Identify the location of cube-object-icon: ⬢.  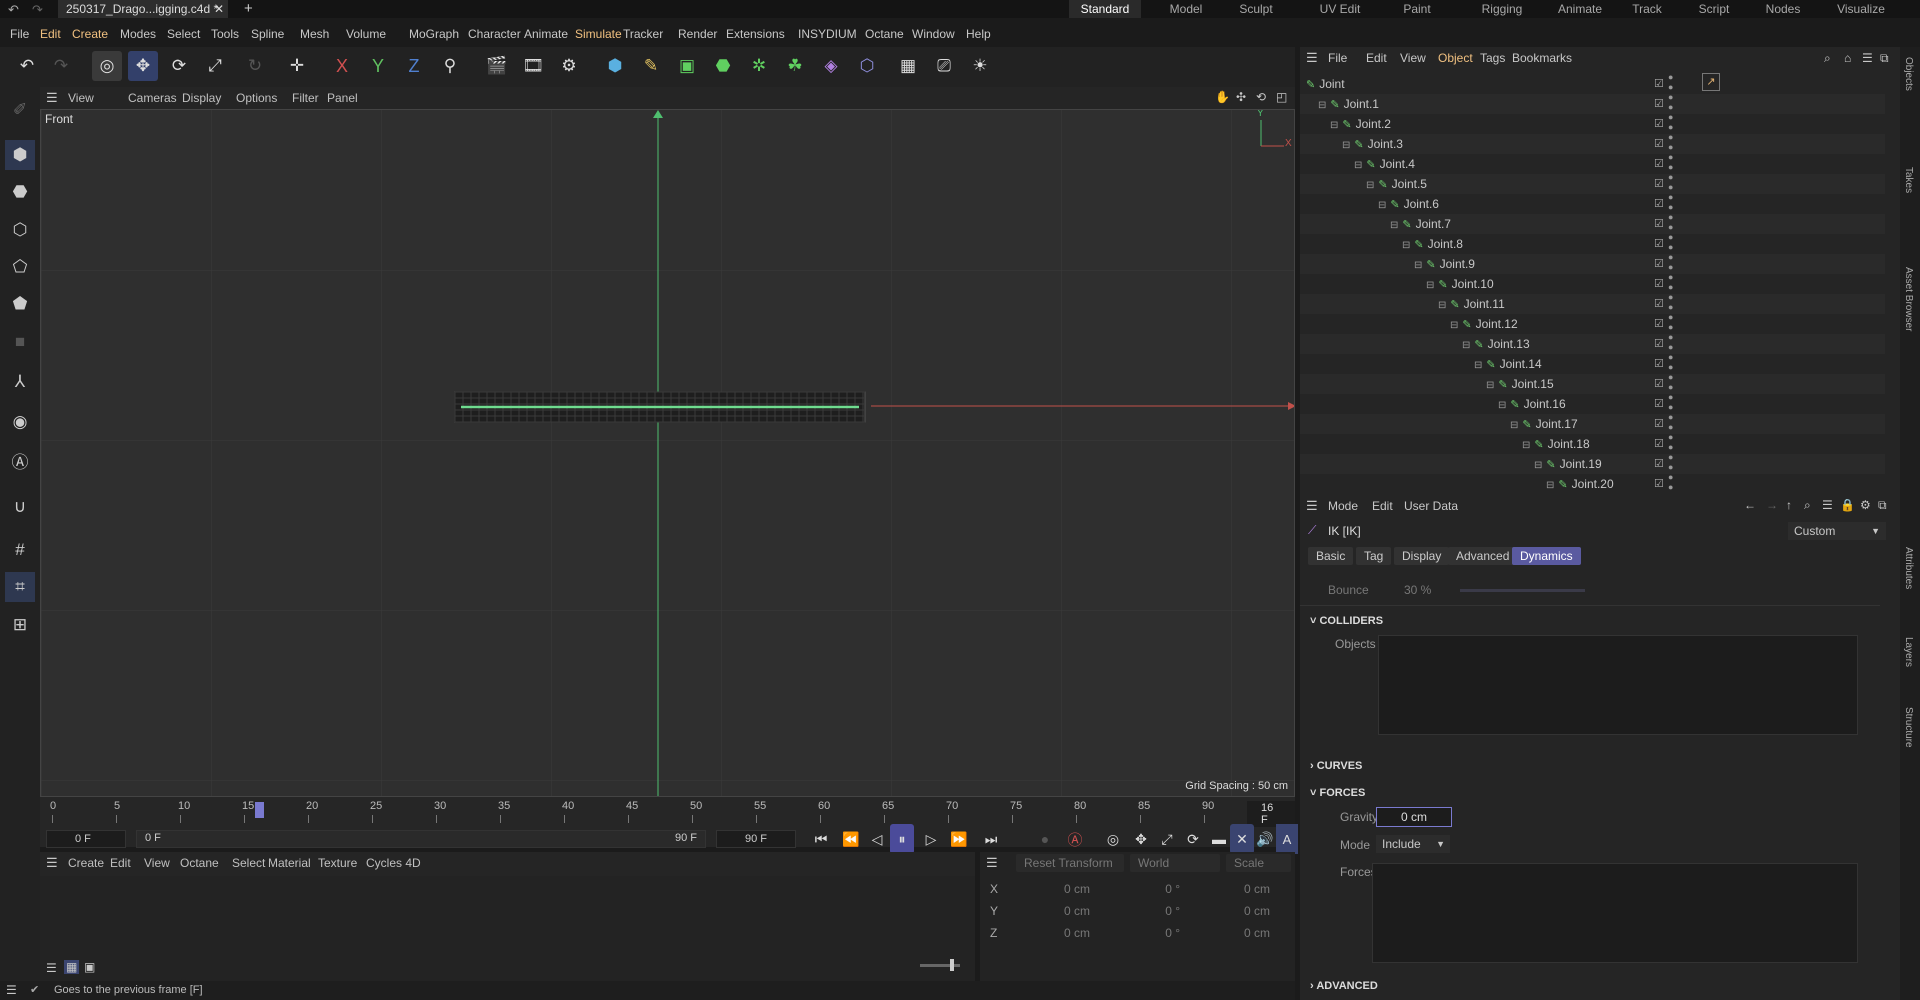
(615, 66).